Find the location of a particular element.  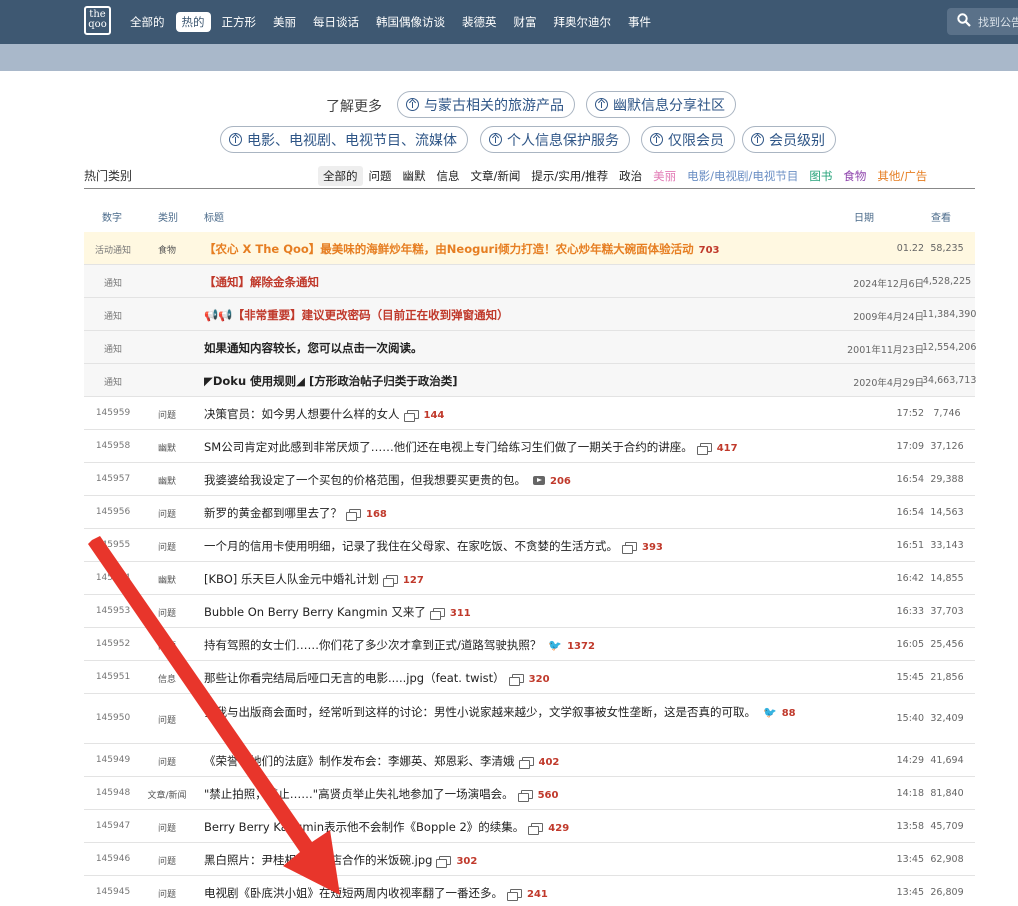

post-title: 我婆婆给我设定了一个买包的价格范围，但我想要买更贵的包。 is located at coordinates (365, 480).